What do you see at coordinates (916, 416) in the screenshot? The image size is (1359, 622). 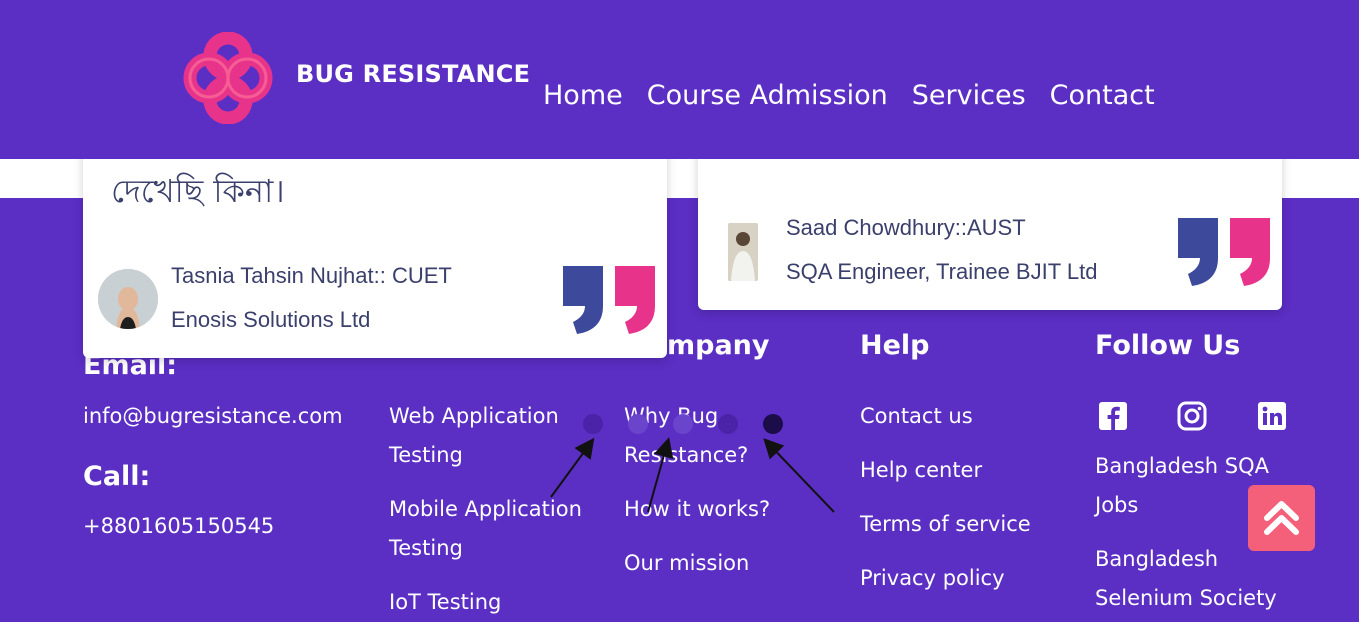 I see `help-link-contact-us: Contact us` at bounding box center [916, 416].